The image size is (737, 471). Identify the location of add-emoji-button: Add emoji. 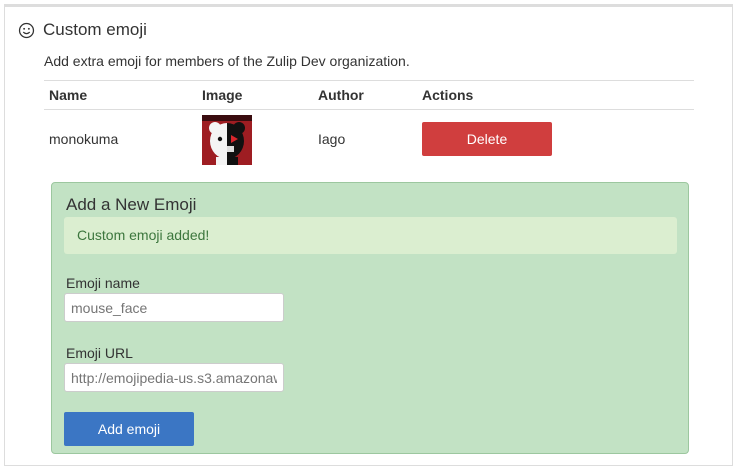
(129, 429).